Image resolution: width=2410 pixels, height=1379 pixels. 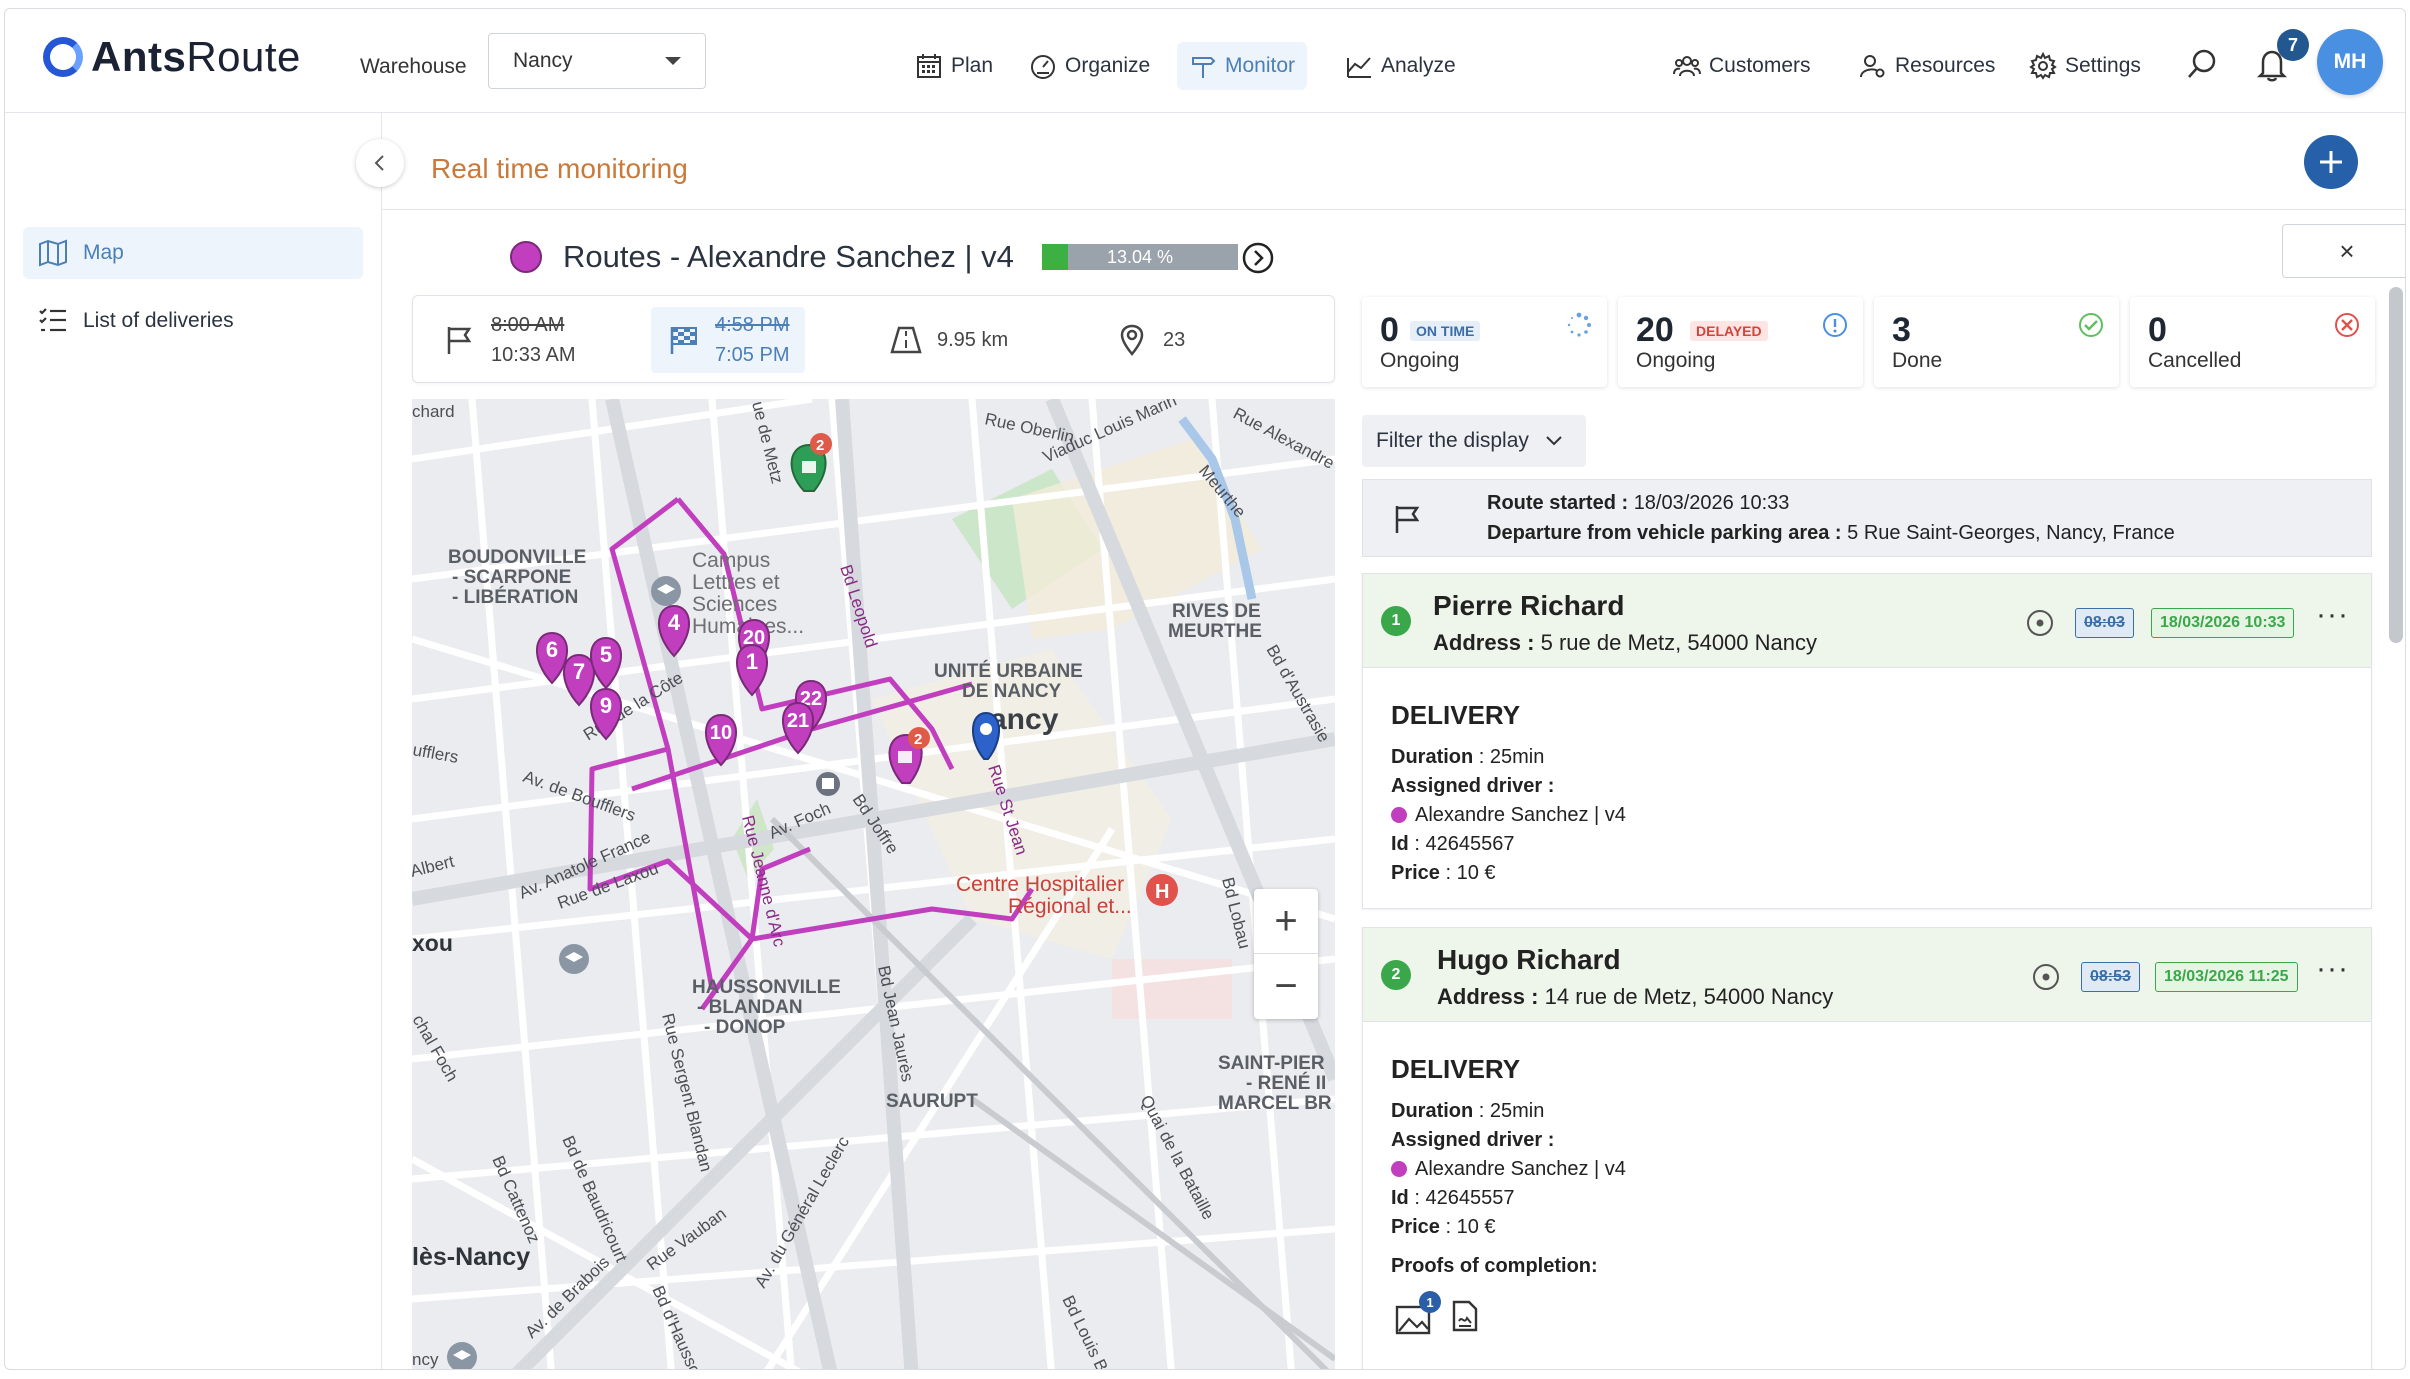 I want to click on warehouse-label: Warehouse, so click(x=413, y=66).